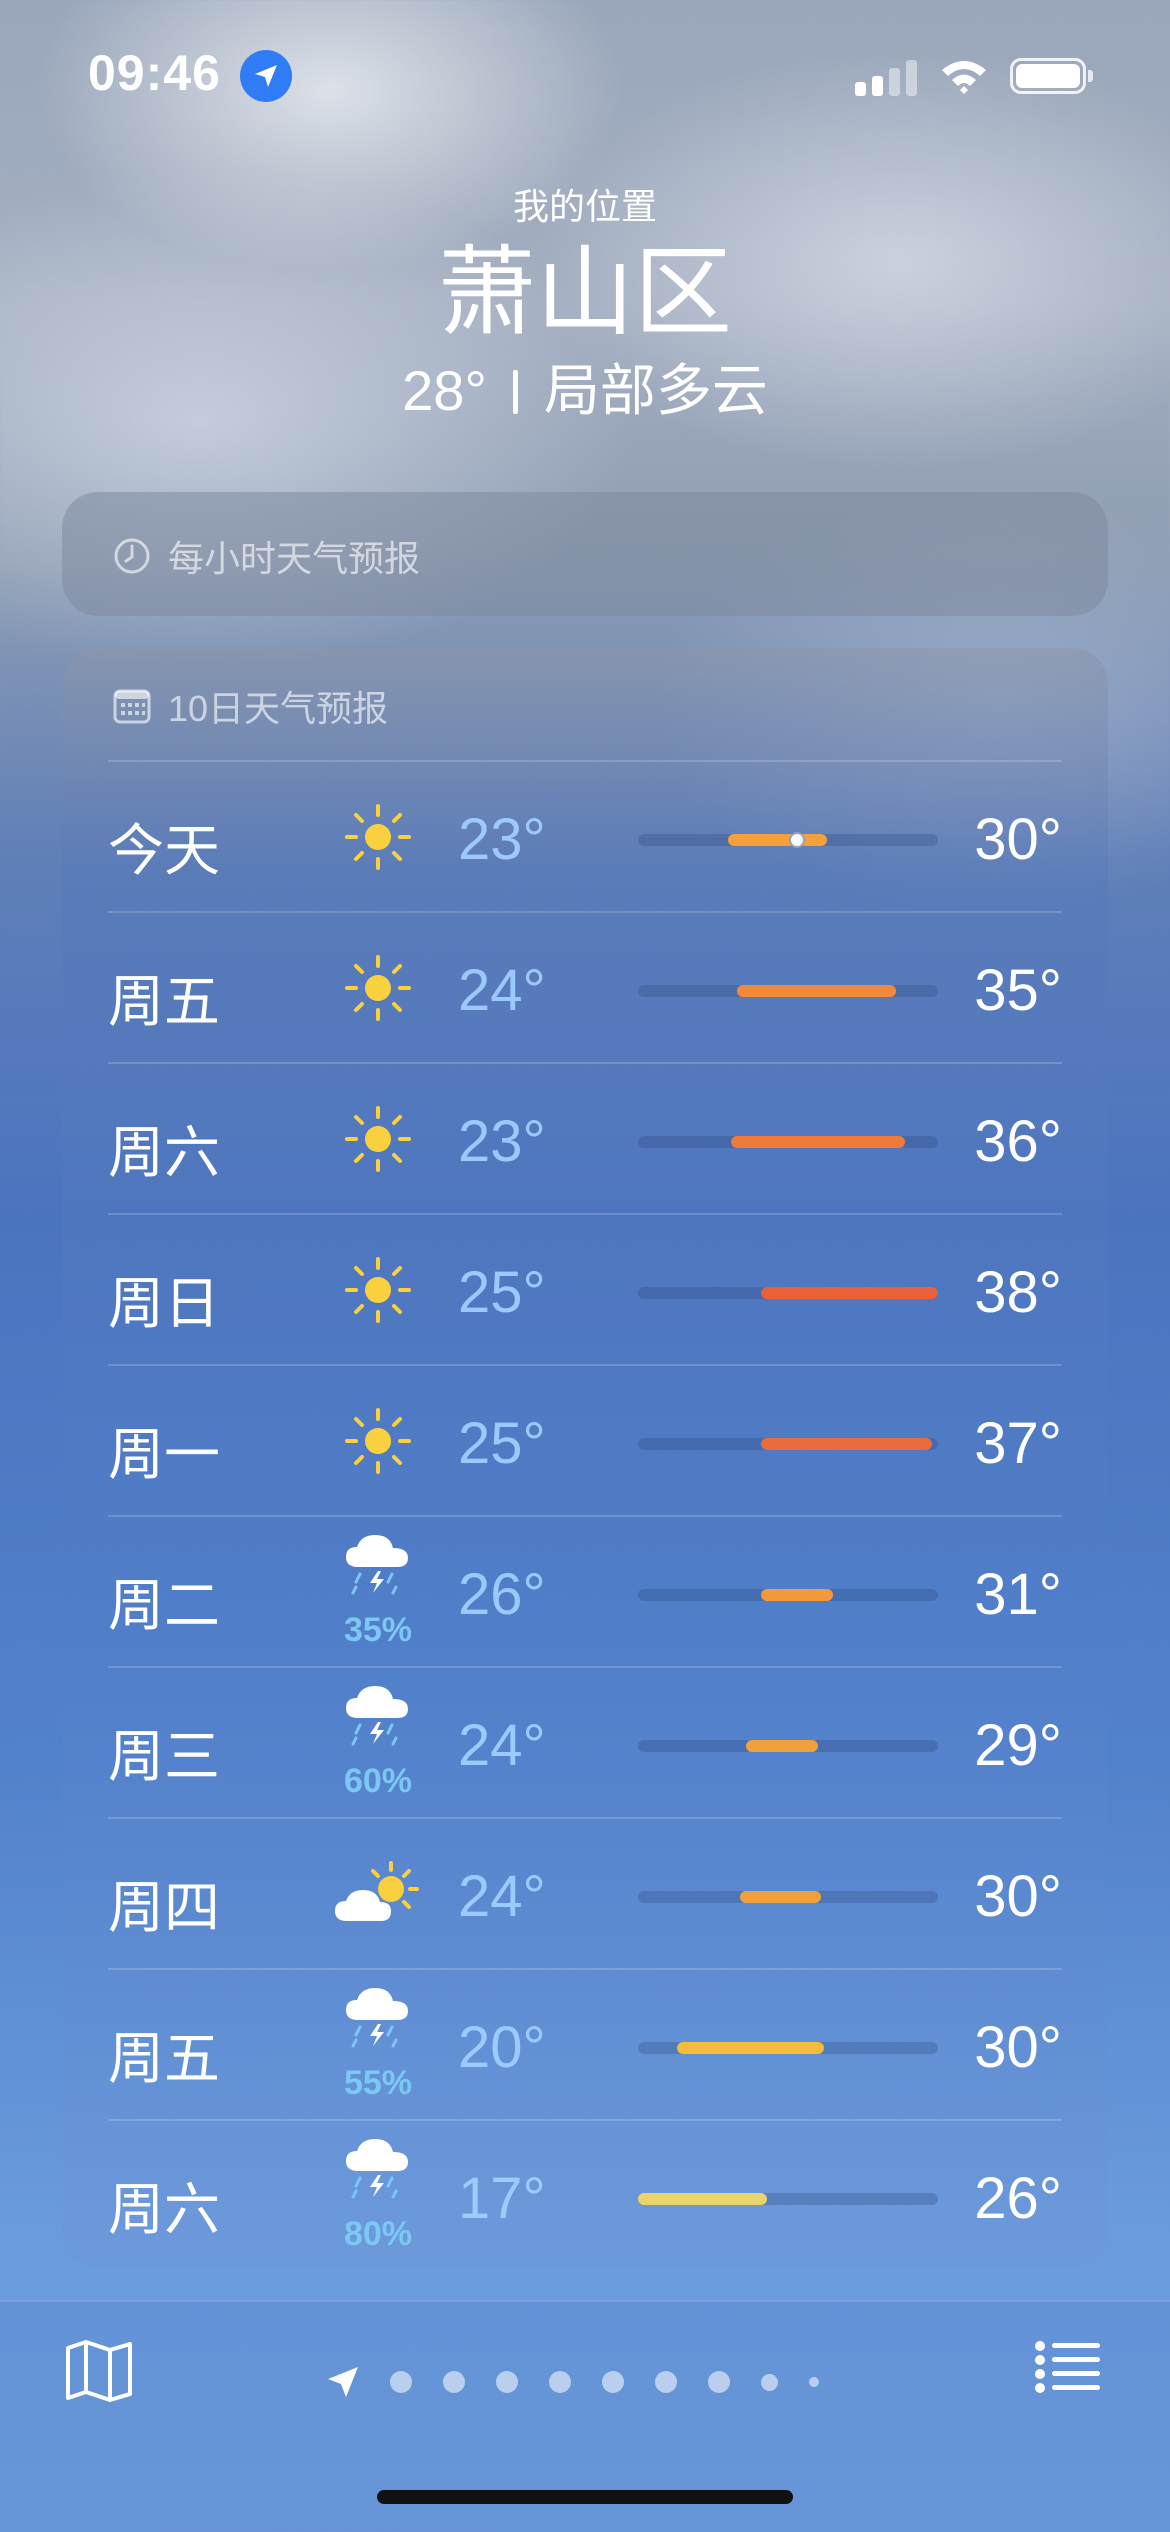  What do you see at coordinates (1069, 2368) in the screenshot?
I see `list-icon` at bounding box center [1069, 2368].